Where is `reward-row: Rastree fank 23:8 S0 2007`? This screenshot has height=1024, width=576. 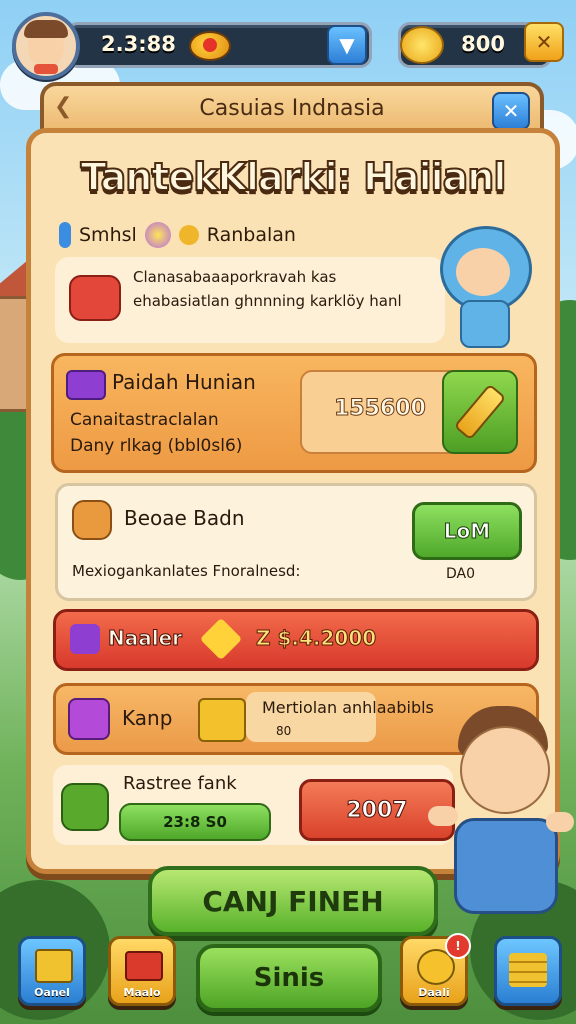
reward-row: Rastree fank 23:8 S0 2007 is located at coordinates (254, 805).